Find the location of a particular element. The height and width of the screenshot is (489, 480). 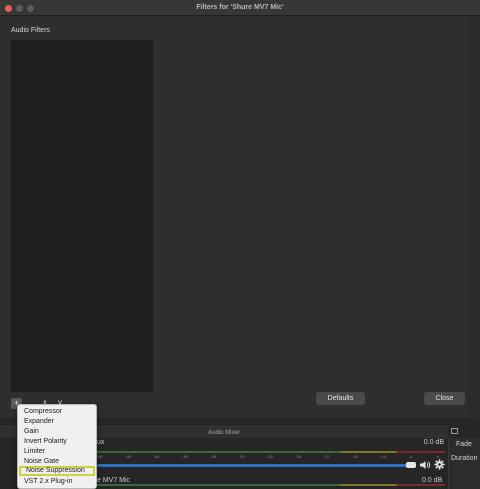

meter-tick-label: -30 is located at coordinates (270, 456).